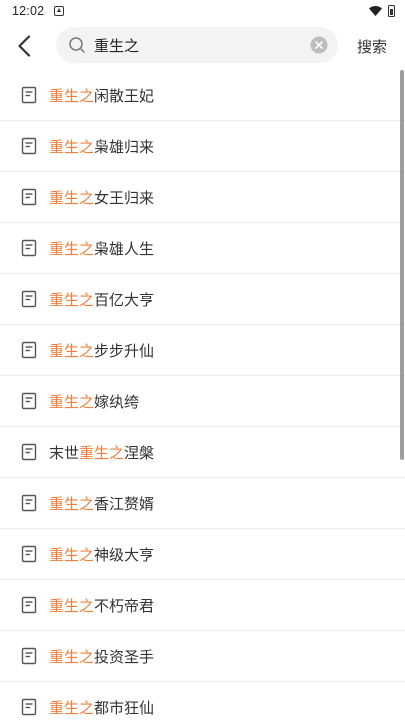  Describe the element at coordinates (124, 503) in the screenshot. I see `result-title-suffix: 香江赘婿` at that location.